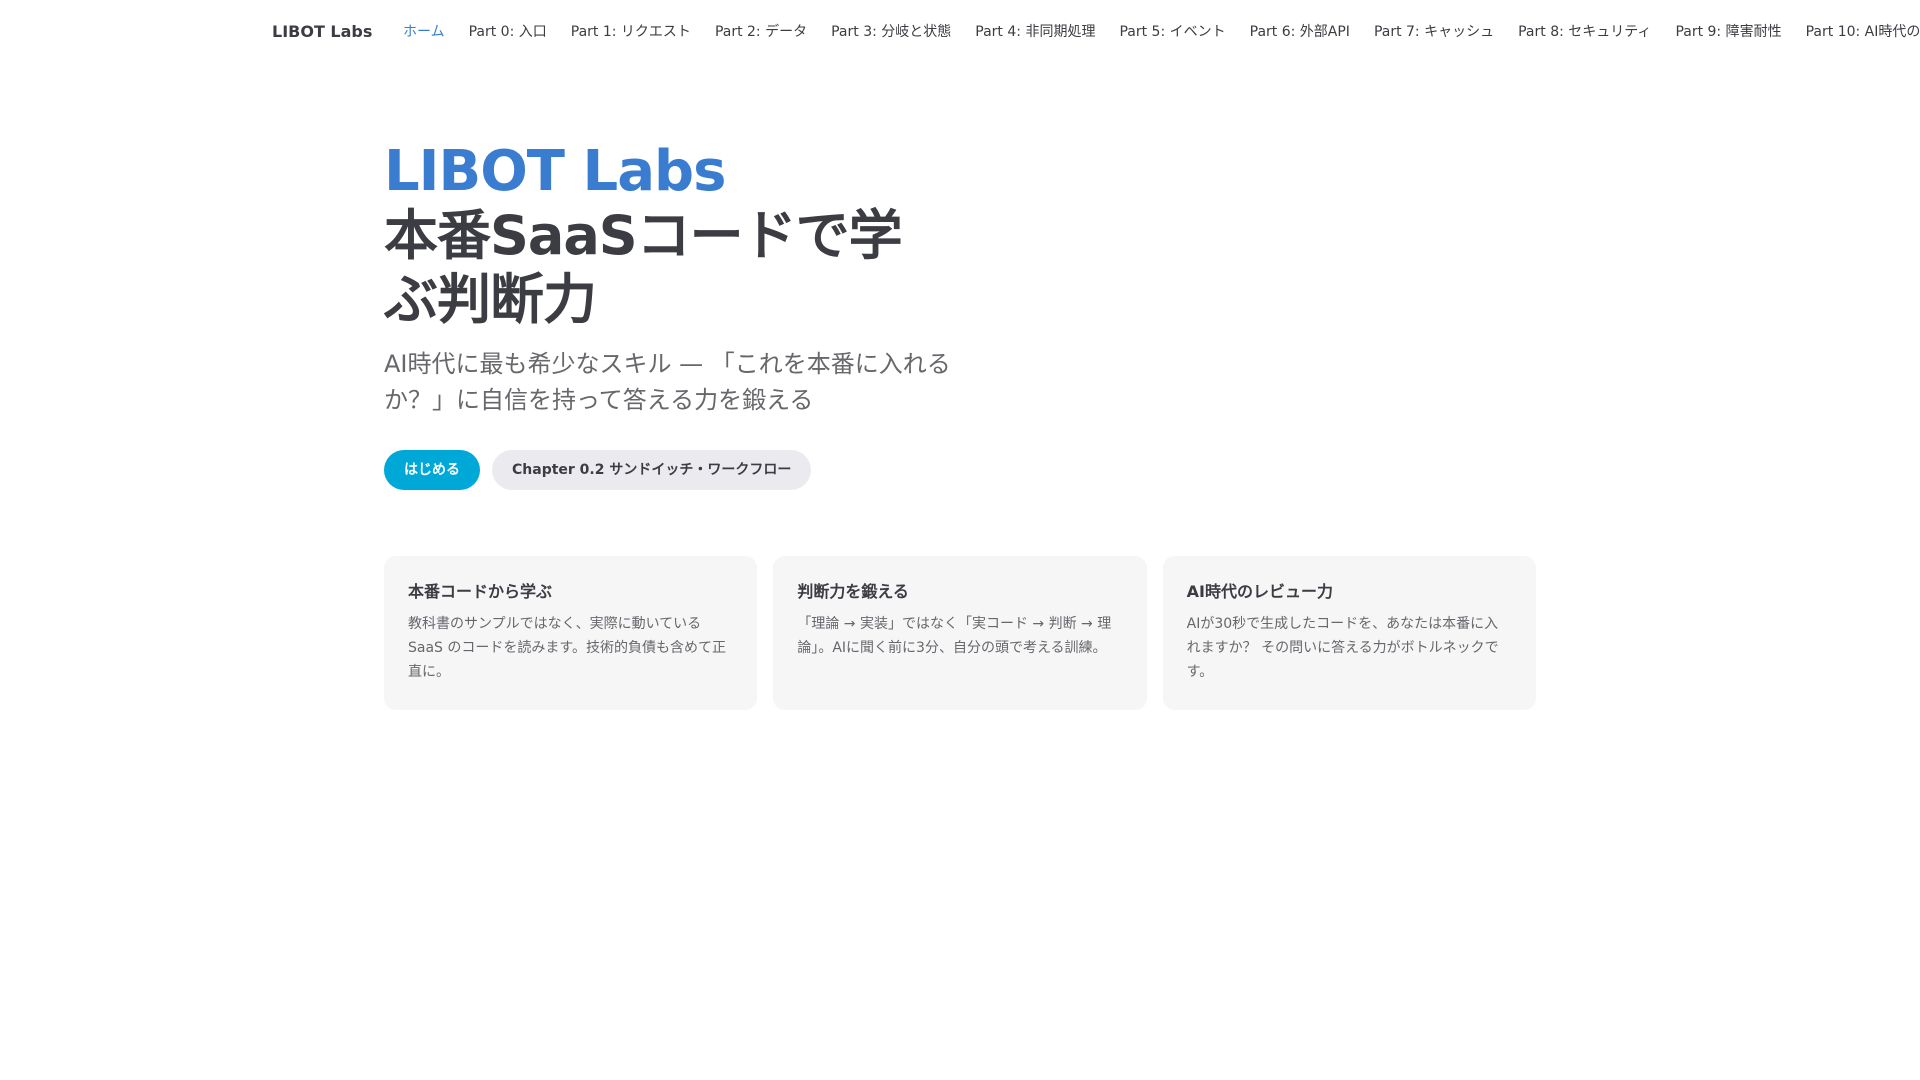 This screenshot has height=1080, width=1920. What do you see at coordinates (761, 32) in the screenshot?
I see `nav-link-part-2: Part 2: データ` at bounding box center [761, 32].